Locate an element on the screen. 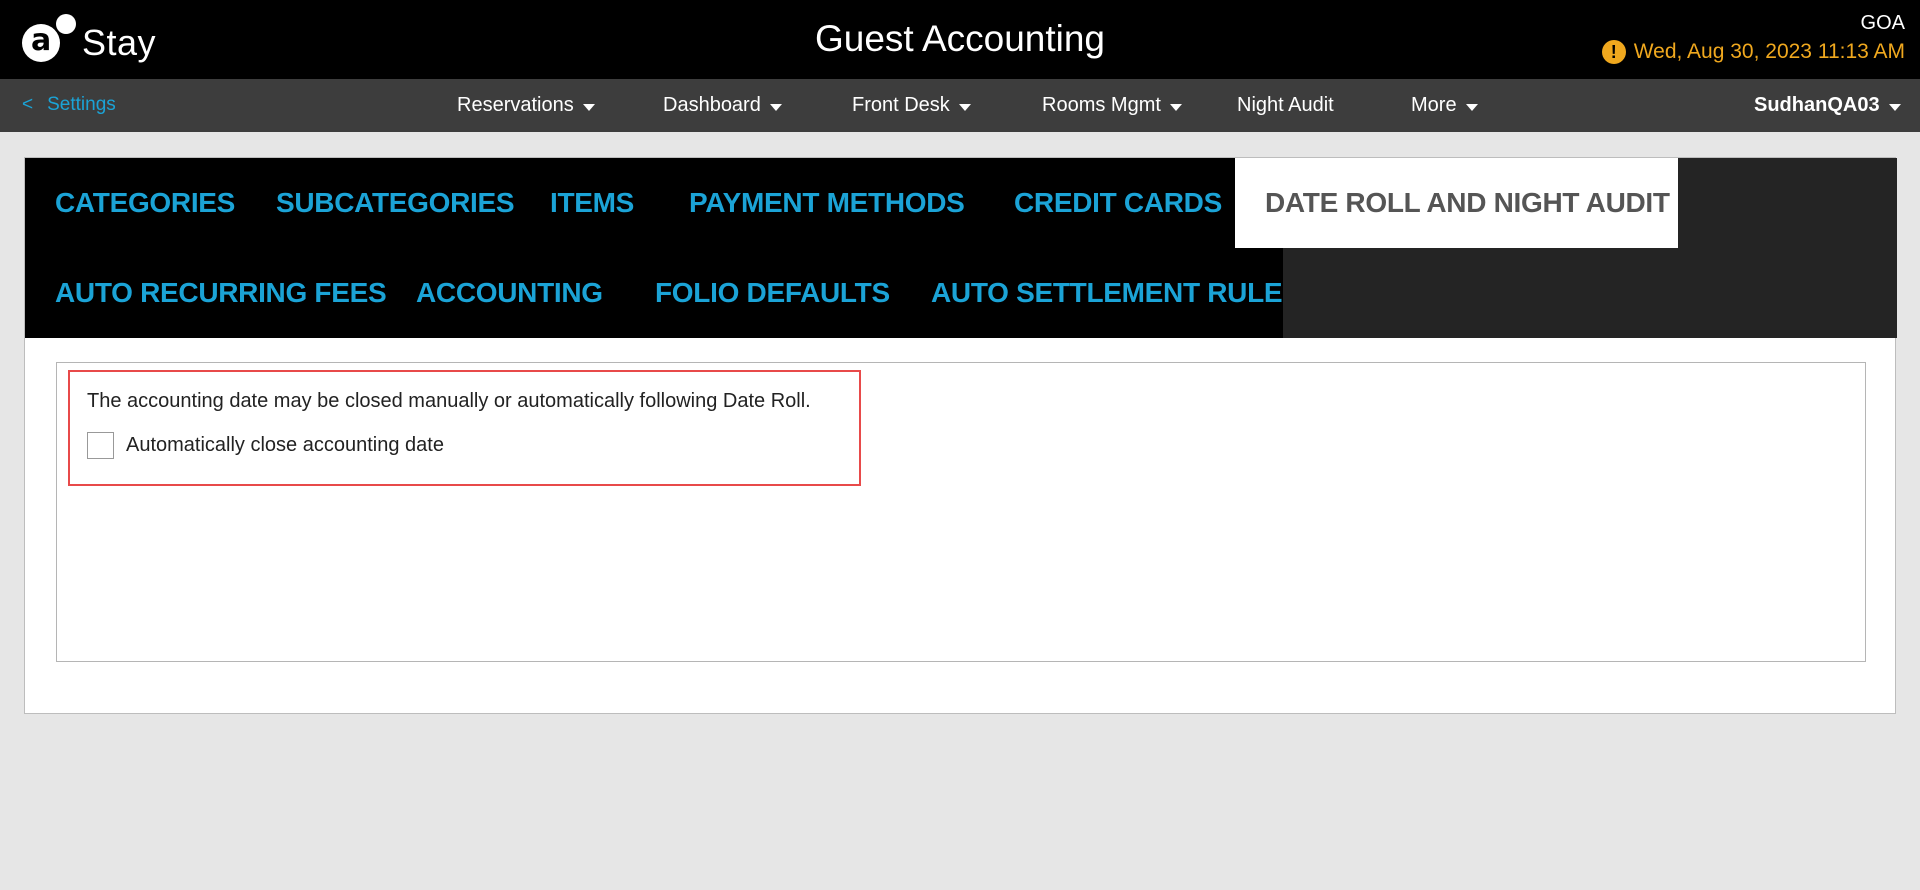 Image resolution: width=1920 pixels, height=890 pixels. nav-front-desk: Front Desk is located at coordinates (911, 105).